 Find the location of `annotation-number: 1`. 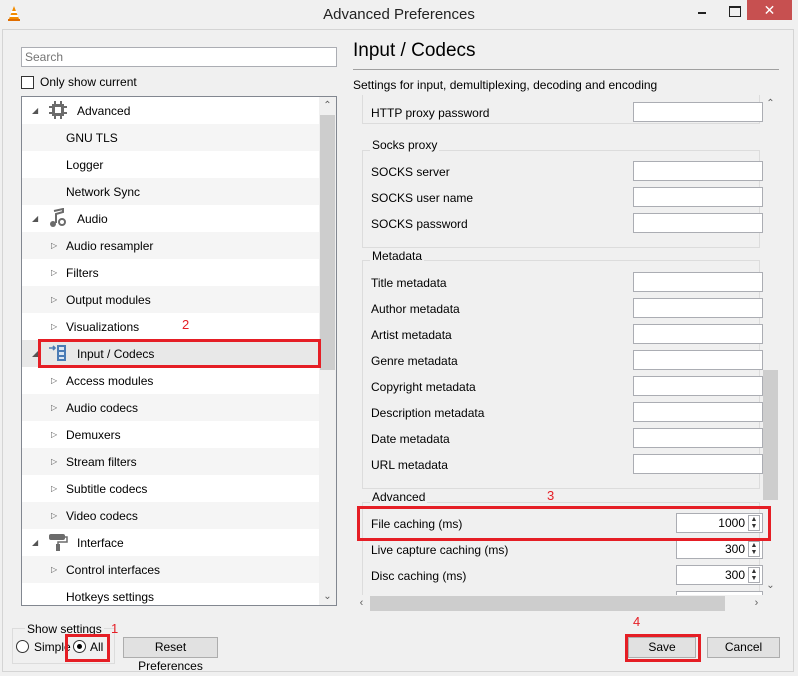

annotation-number: 1 is located at coordinates (115, 628).